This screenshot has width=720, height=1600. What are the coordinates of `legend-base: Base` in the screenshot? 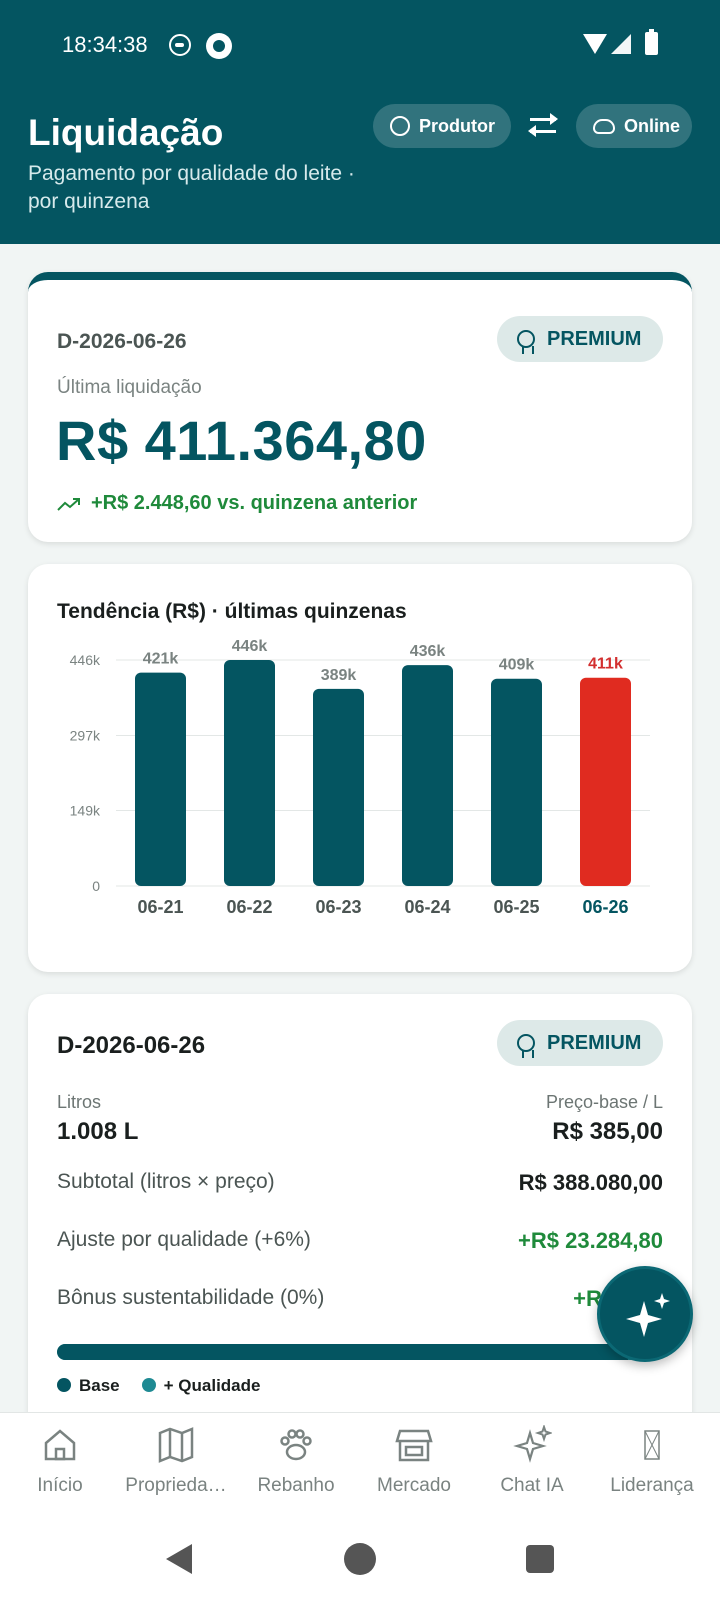 It's located at (99, 1385).